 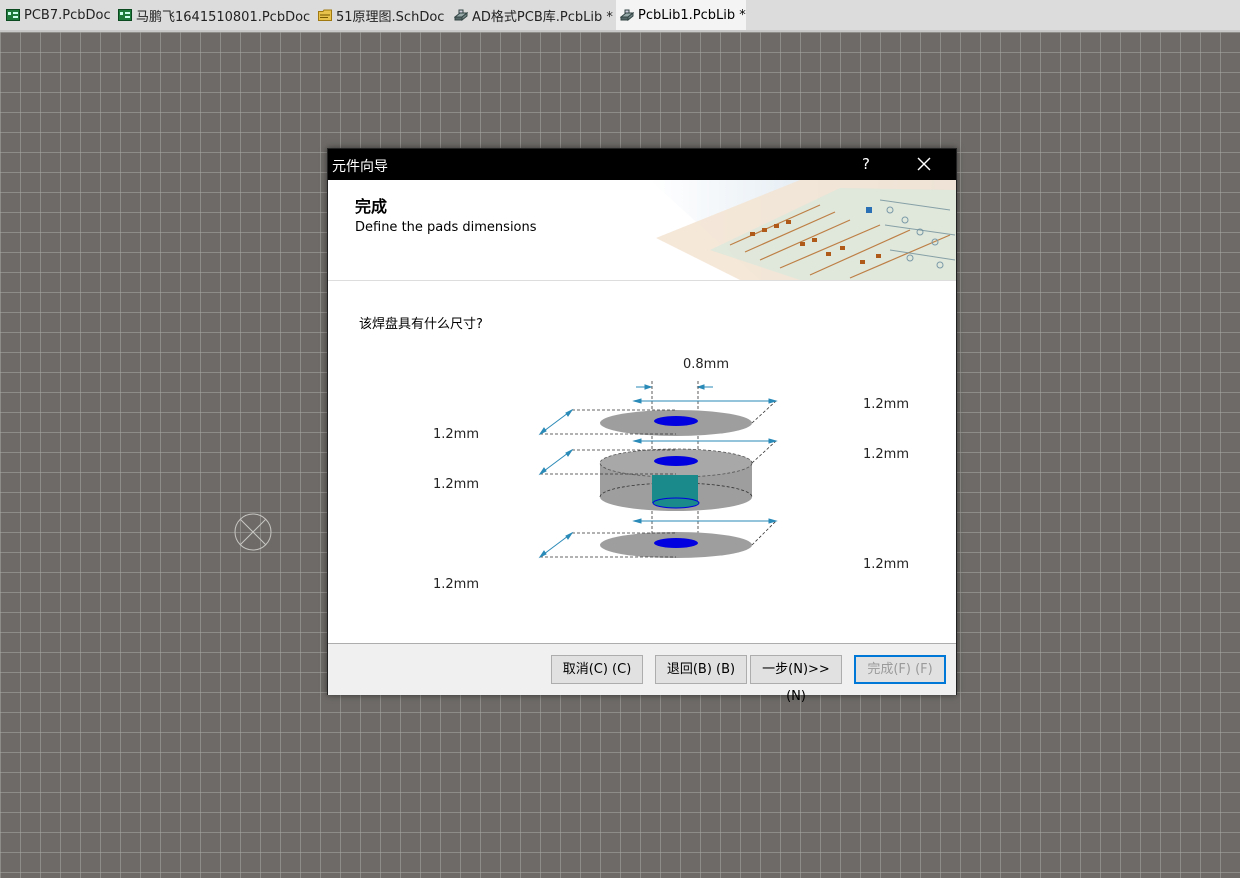 What do you see at coordinates (900, 669) in the screenshot?
I see `finish-button: 完成(F) (F)` at bounding box center [900, 669].